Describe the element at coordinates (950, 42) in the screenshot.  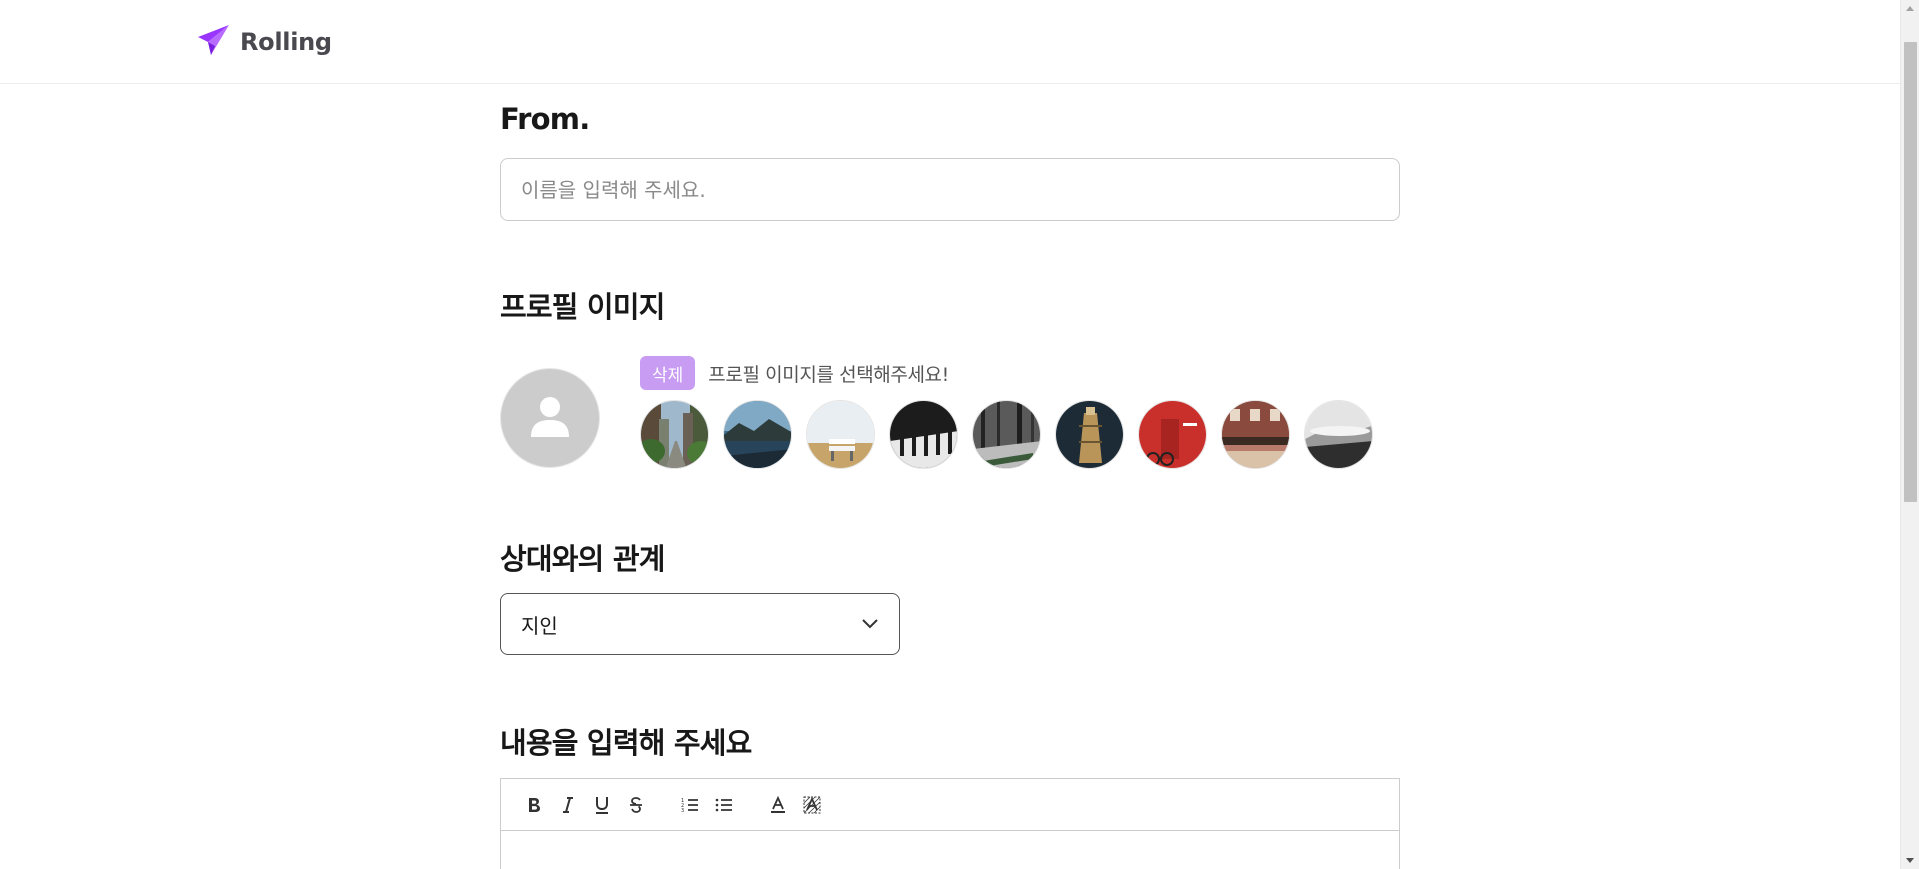
I see `top-header: Rolling` at that location.